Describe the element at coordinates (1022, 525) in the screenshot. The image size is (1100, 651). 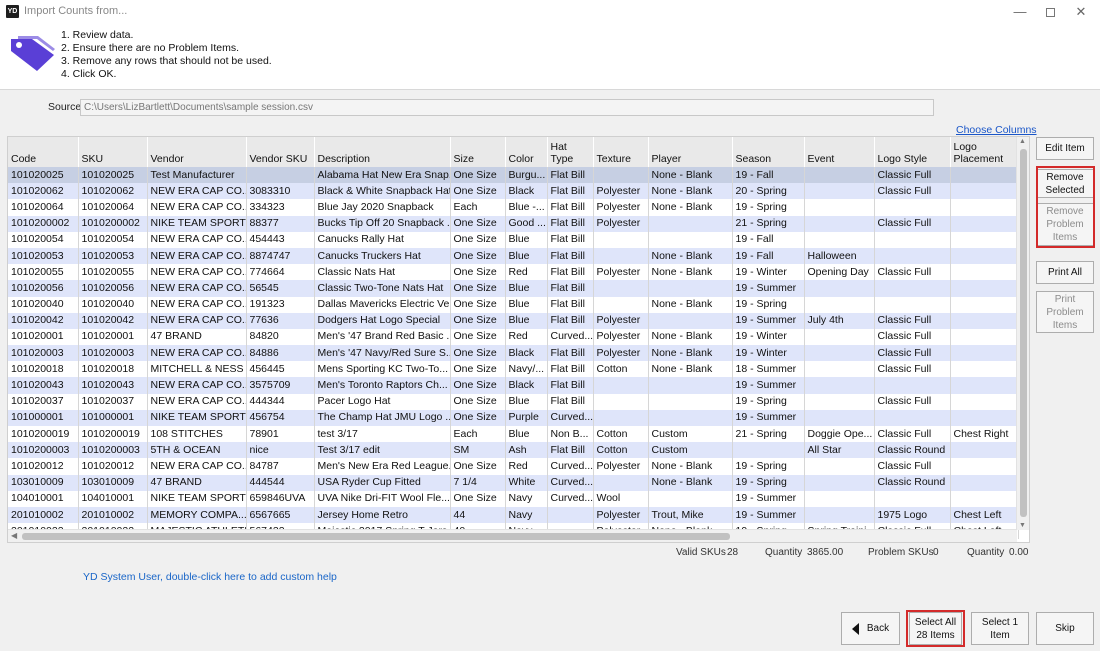
I see `scroll-down-icon: ▼` at that location.